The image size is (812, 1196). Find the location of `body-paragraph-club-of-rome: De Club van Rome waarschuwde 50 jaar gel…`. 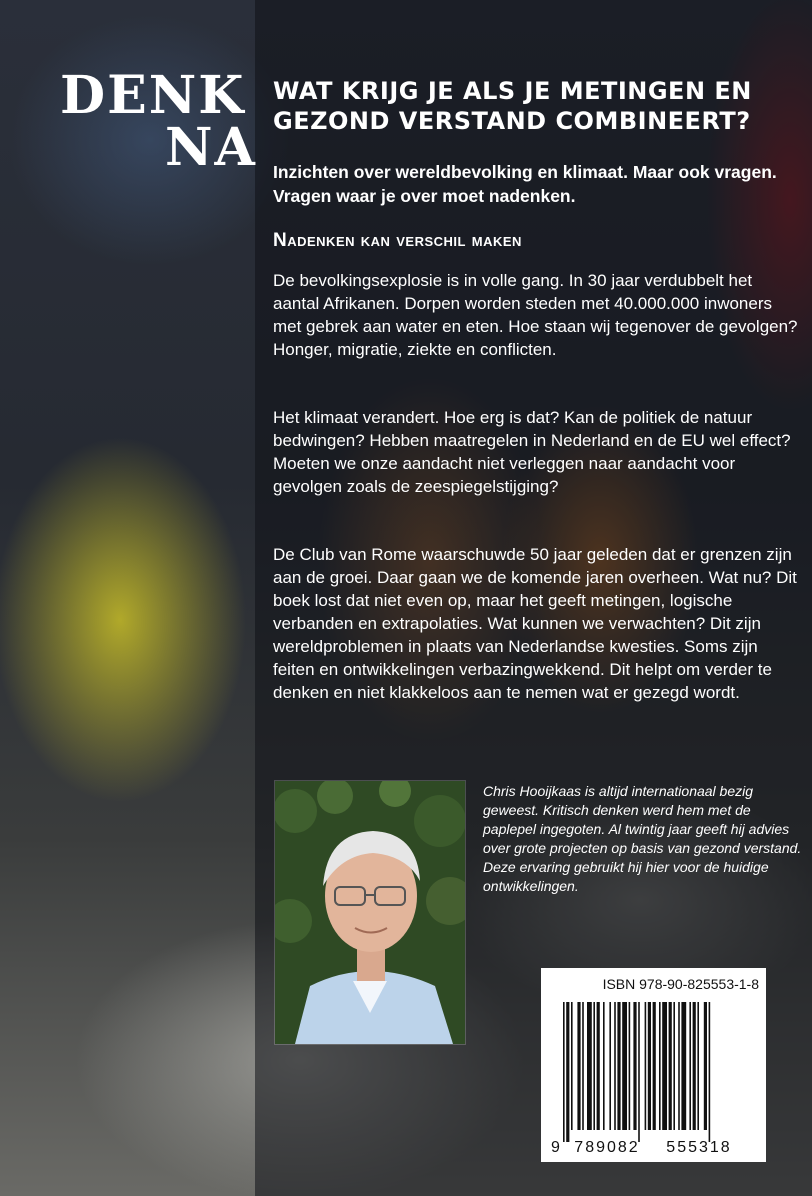

body-paragraph-club-of-rome: De Club van Rome waarschuwde 50 jaar gel… is located at coordinates (535, 623).